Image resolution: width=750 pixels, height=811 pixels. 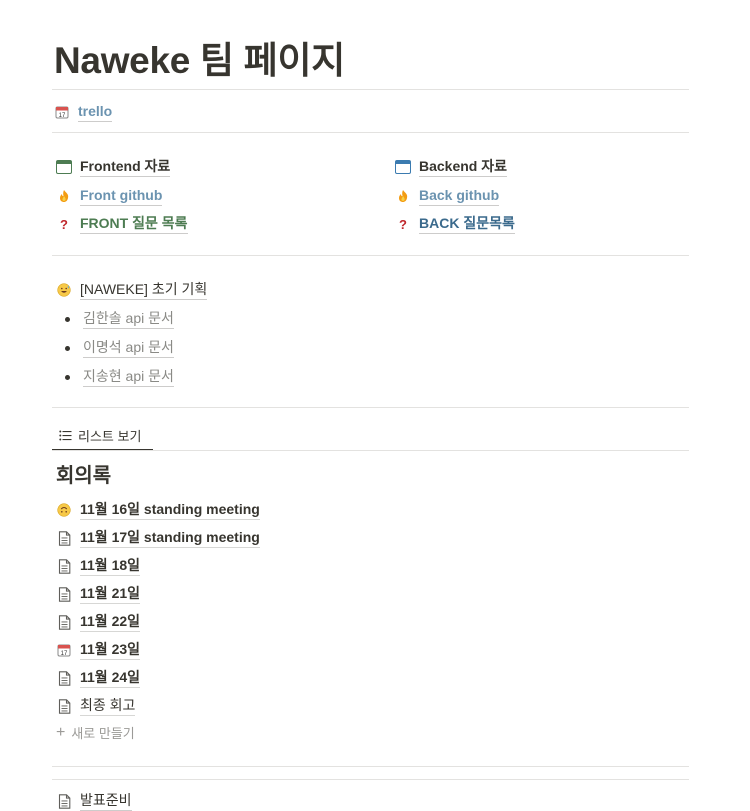 I want to click on meeting-row-label: 11월 16일 standing meeting, so click(x=170, y=510).